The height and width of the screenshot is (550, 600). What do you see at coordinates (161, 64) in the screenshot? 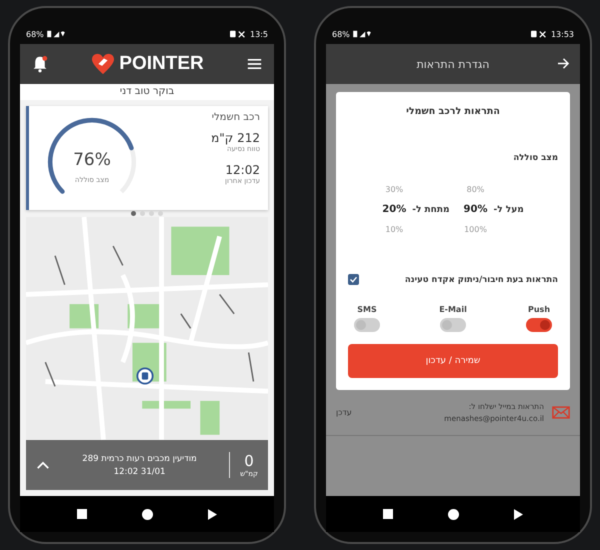
I see `logo-text: POINTER` at bounding box center [161, 64].